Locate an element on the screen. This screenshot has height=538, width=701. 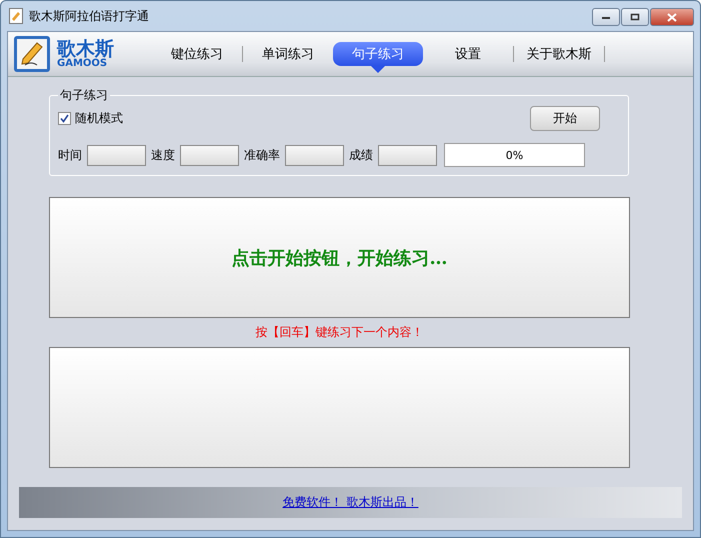
group-title: 句子练习 is located at coordinates (84, 95).